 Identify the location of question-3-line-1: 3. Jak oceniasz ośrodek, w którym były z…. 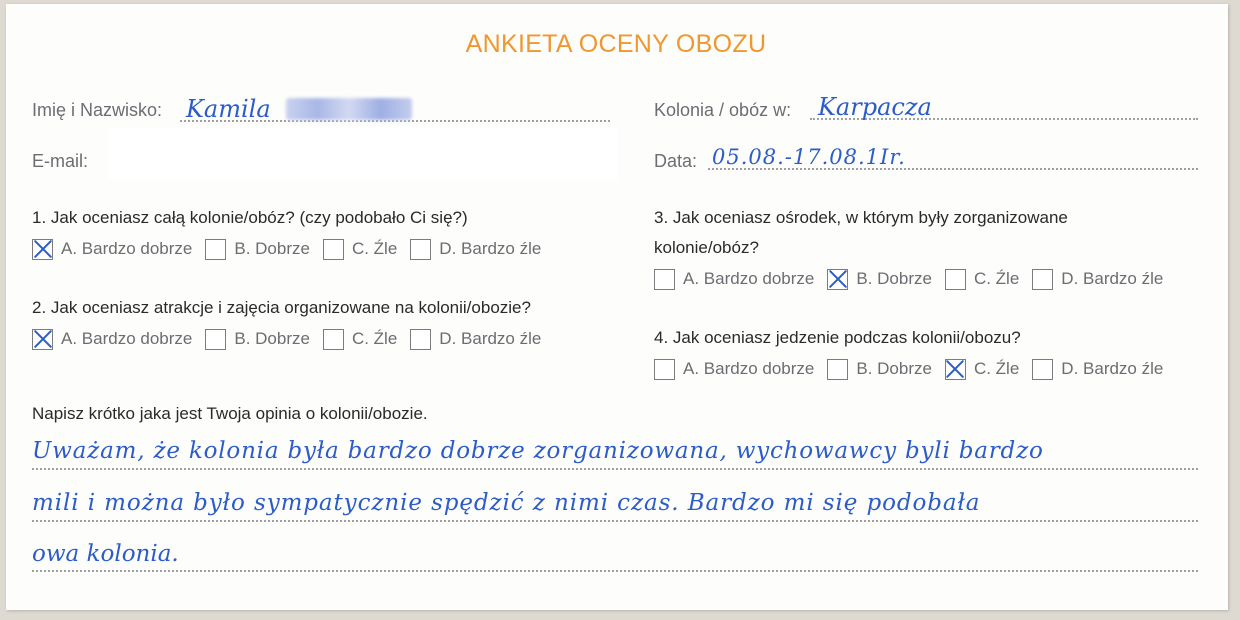
(861, 217).